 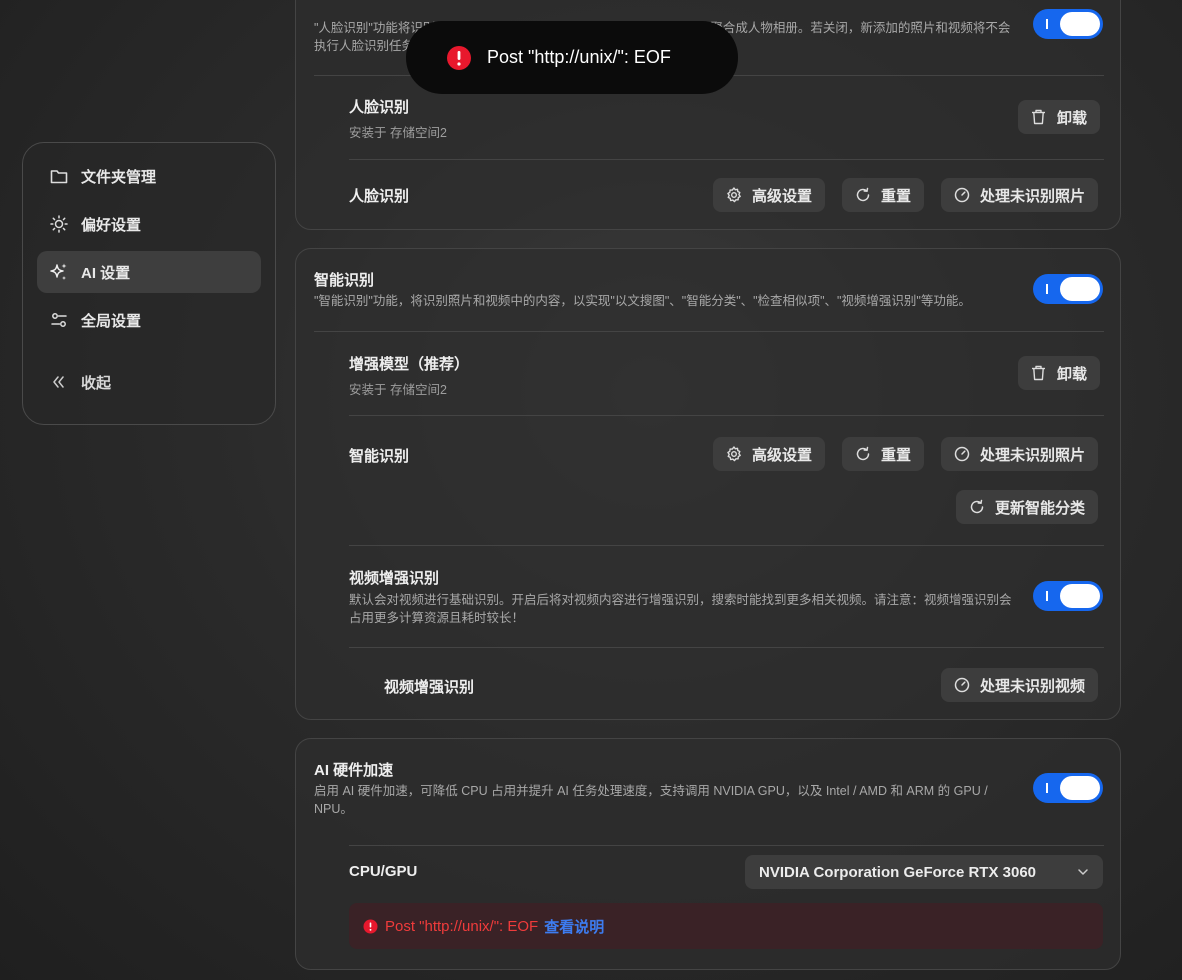 I want to click on face-action-row-label: 人脸识别, so click(x=379, y=196).